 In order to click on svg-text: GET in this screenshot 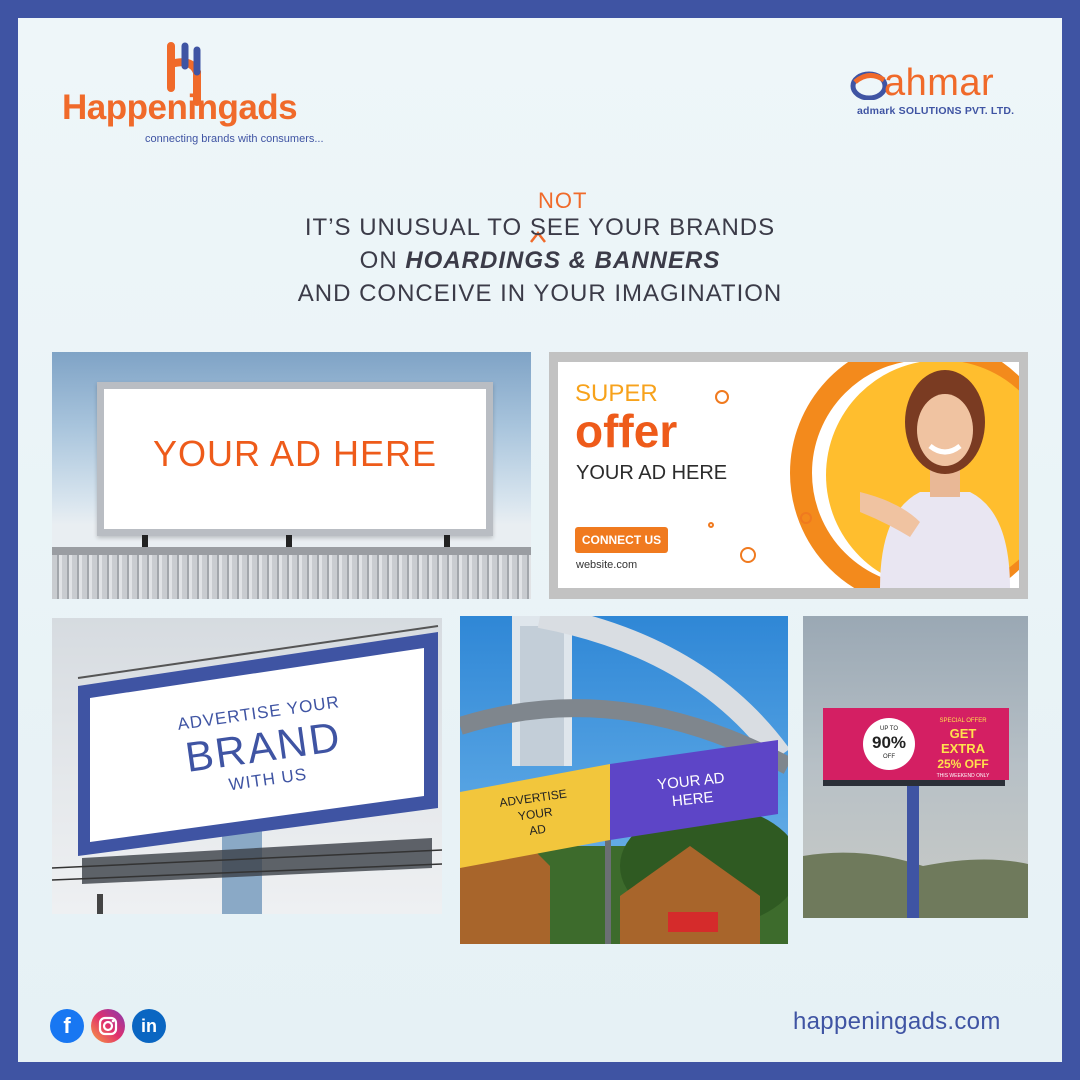, I will do `click(963, 733)`.